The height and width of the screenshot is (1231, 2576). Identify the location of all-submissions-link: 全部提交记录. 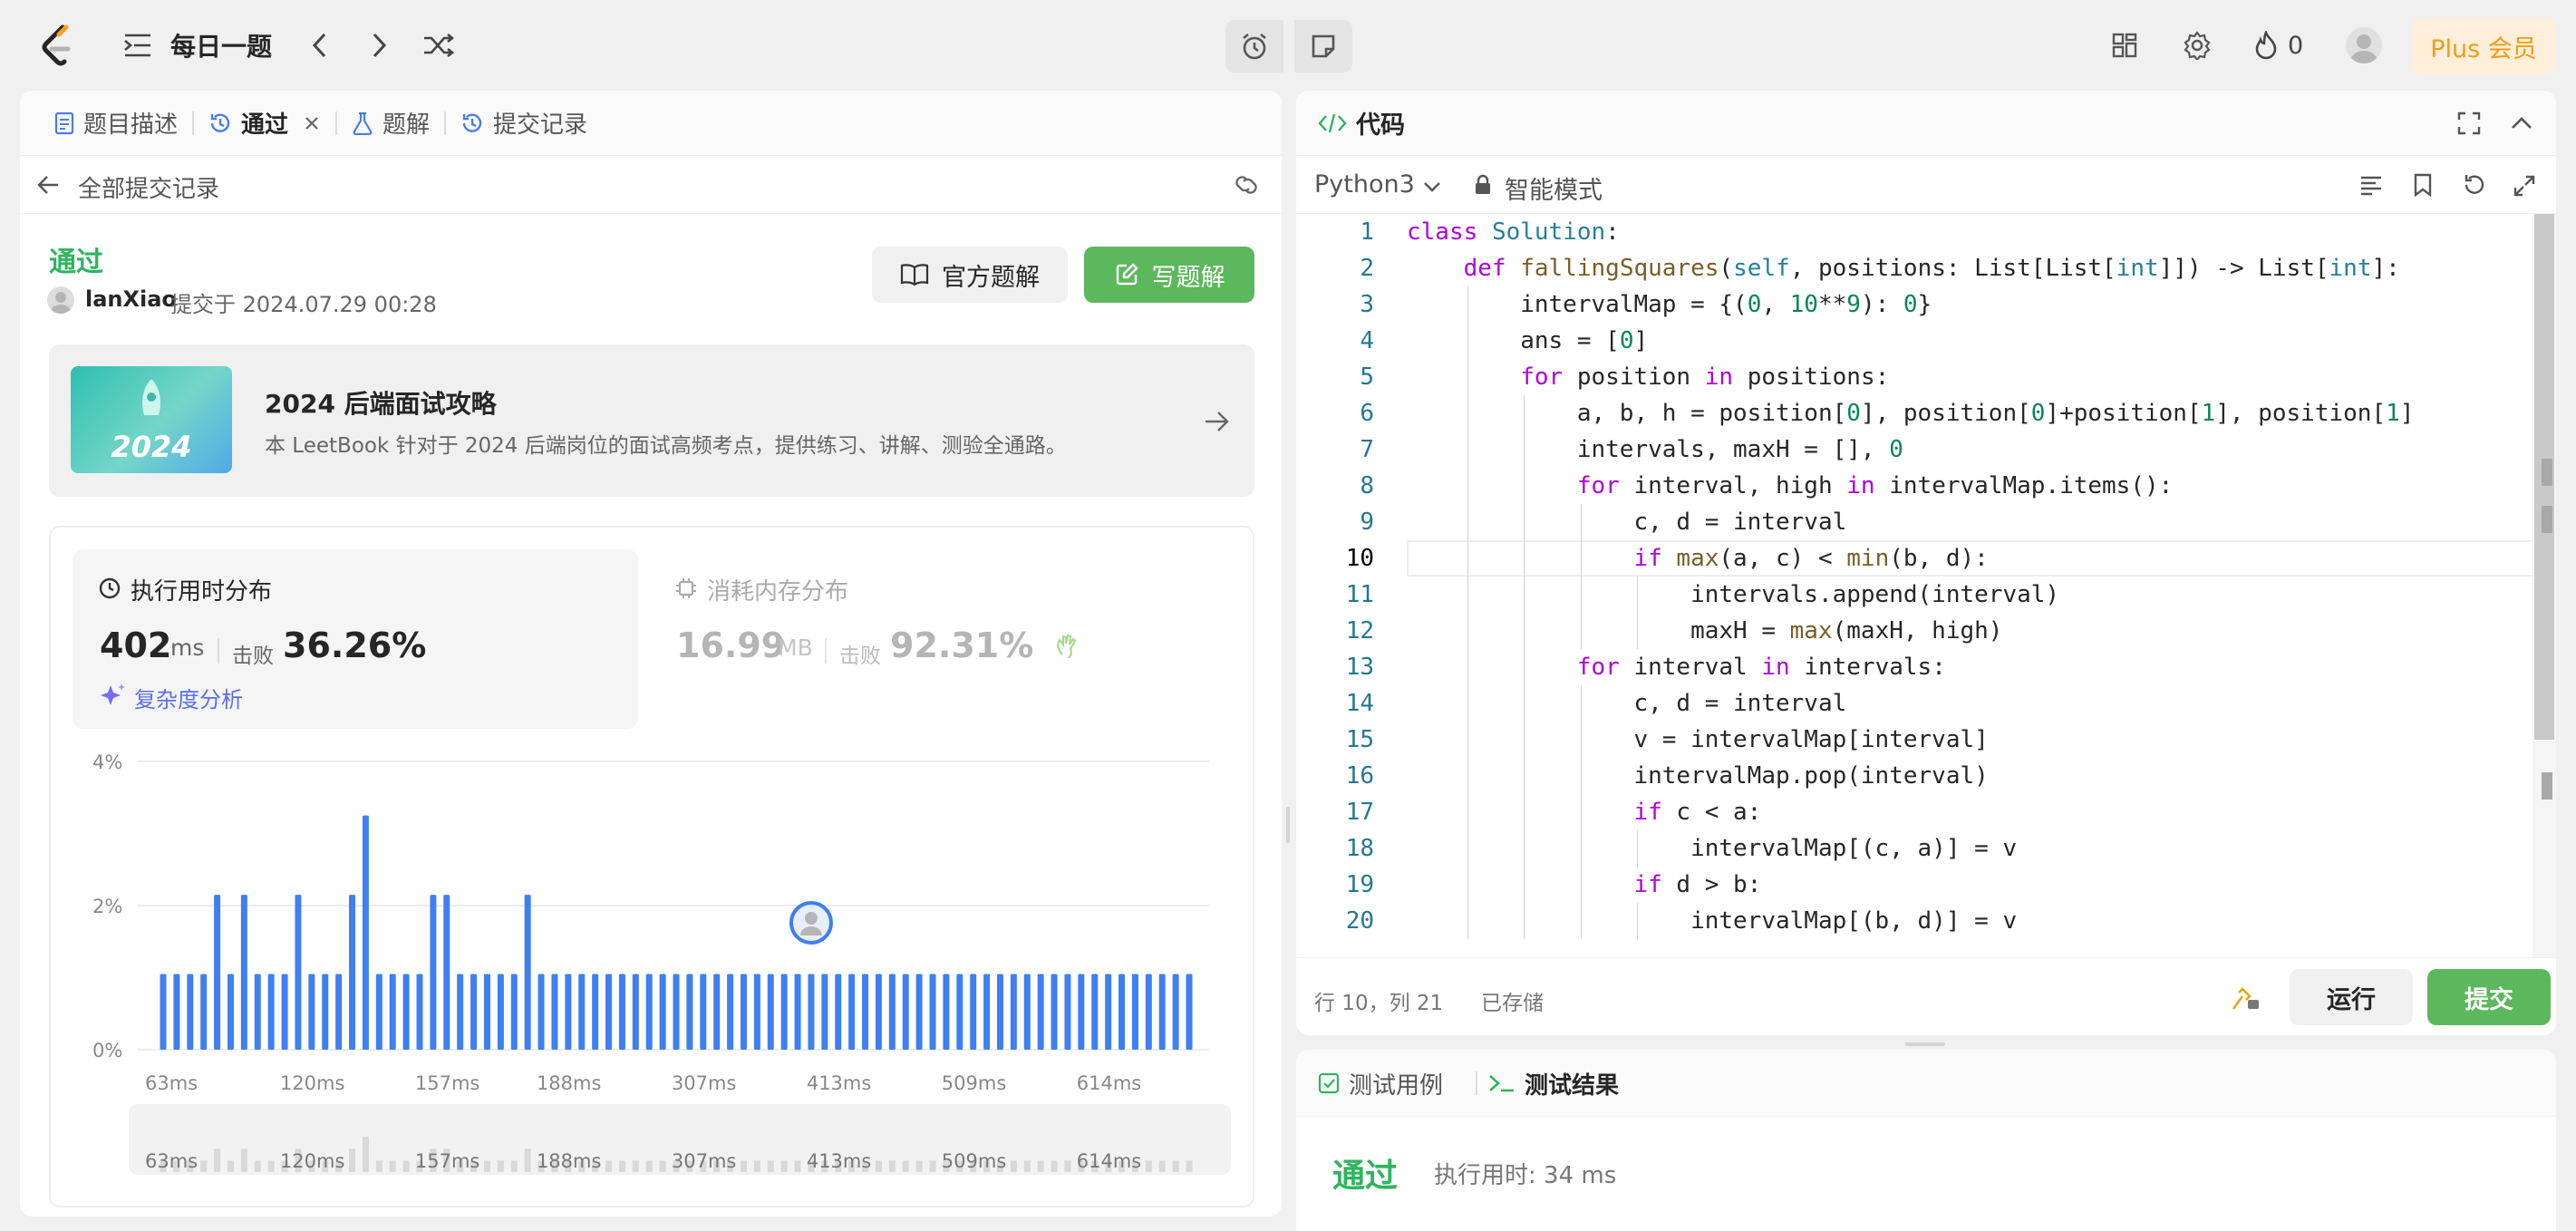
(148, 187).